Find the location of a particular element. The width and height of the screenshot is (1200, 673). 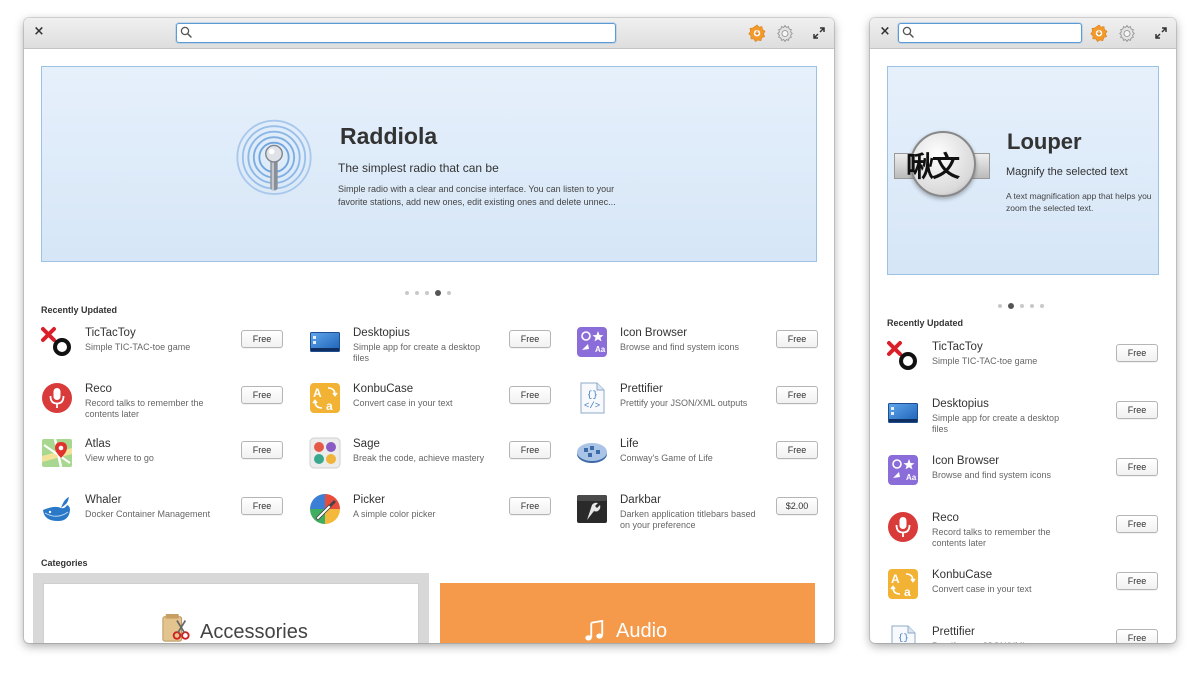

app-row: Atlas View where to go Free is located at coordinates (163, 453).